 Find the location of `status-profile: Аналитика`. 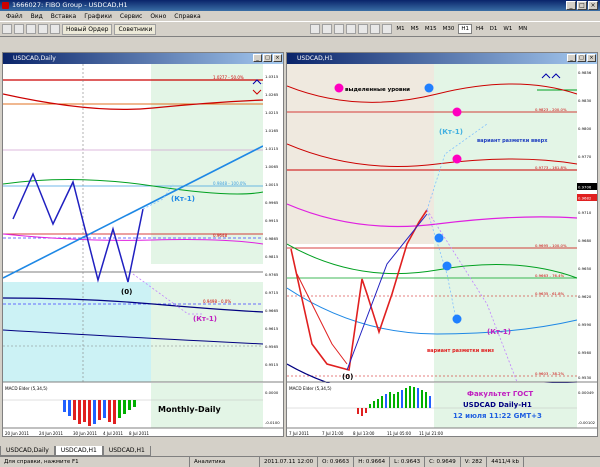

status-profile: Аналитика is located at coordinates (225, 462).